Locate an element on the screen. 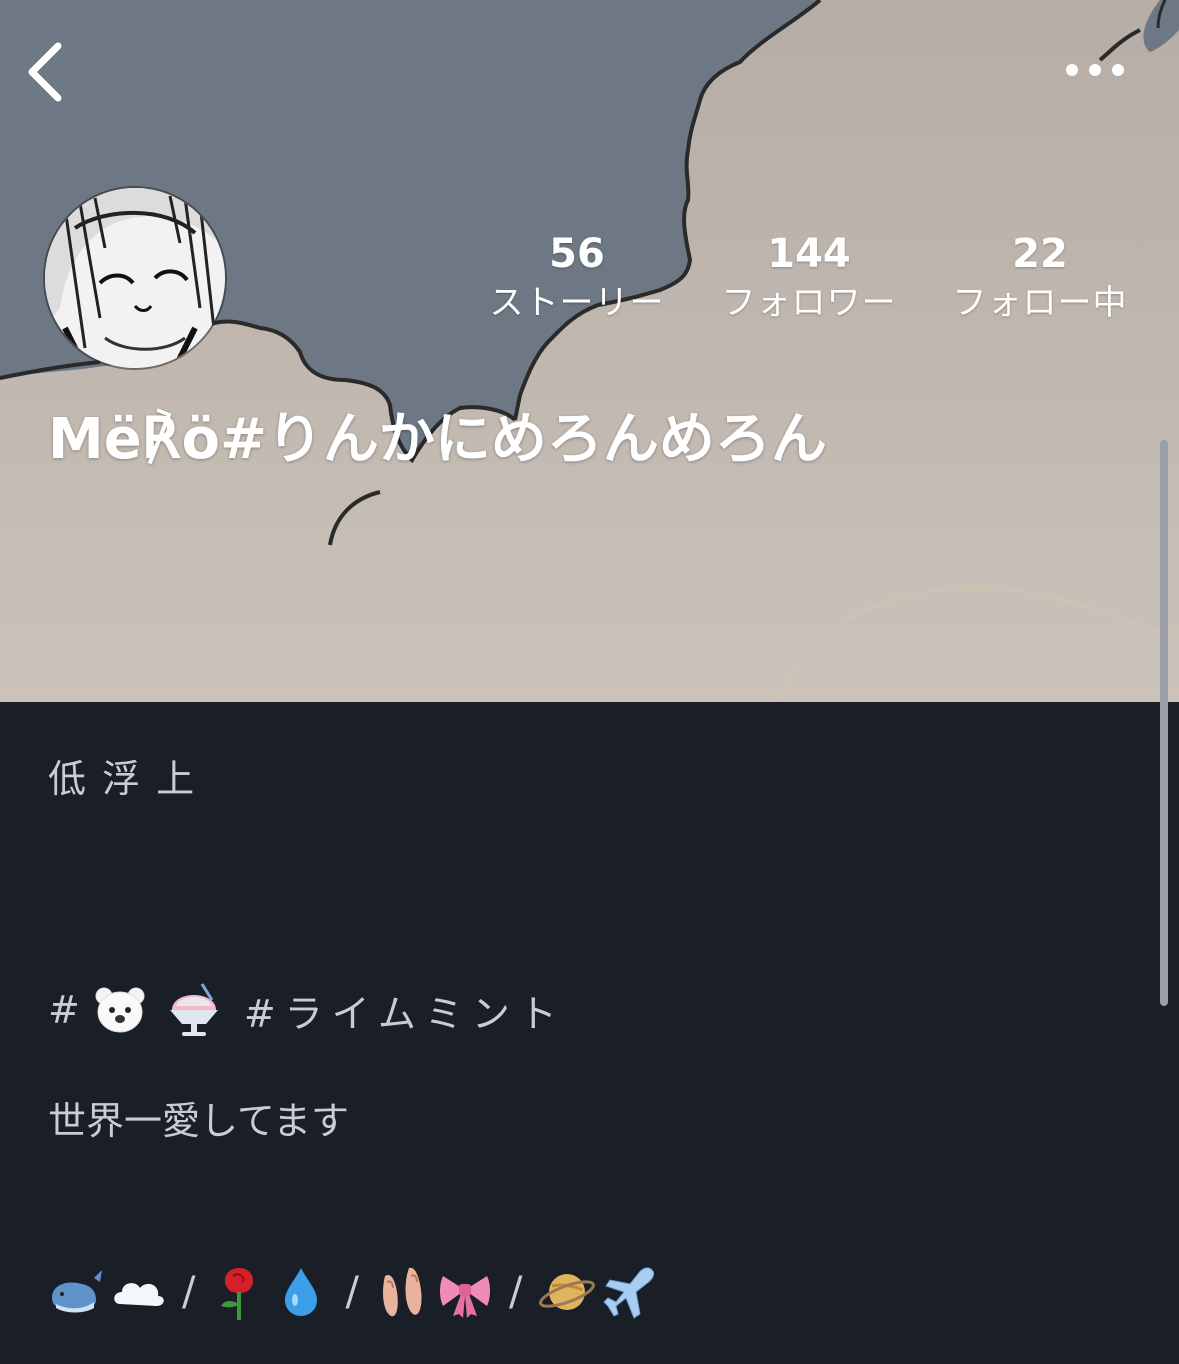  following-count: 22 is located at coordinates (1040, 254).